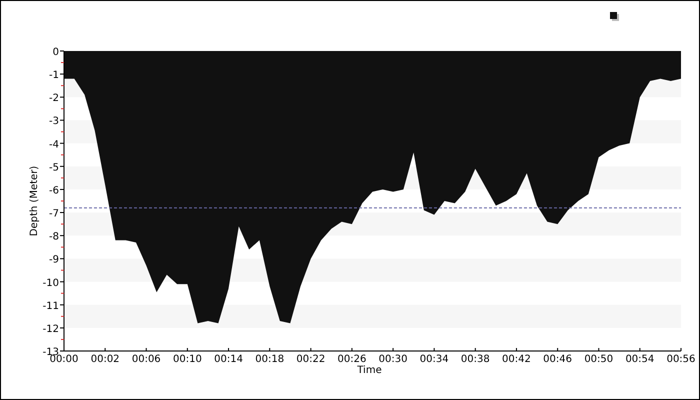  Describe the element at coordinates (557, 359) in the screenshot. I see `x-tick-label: 00:46` at that location.